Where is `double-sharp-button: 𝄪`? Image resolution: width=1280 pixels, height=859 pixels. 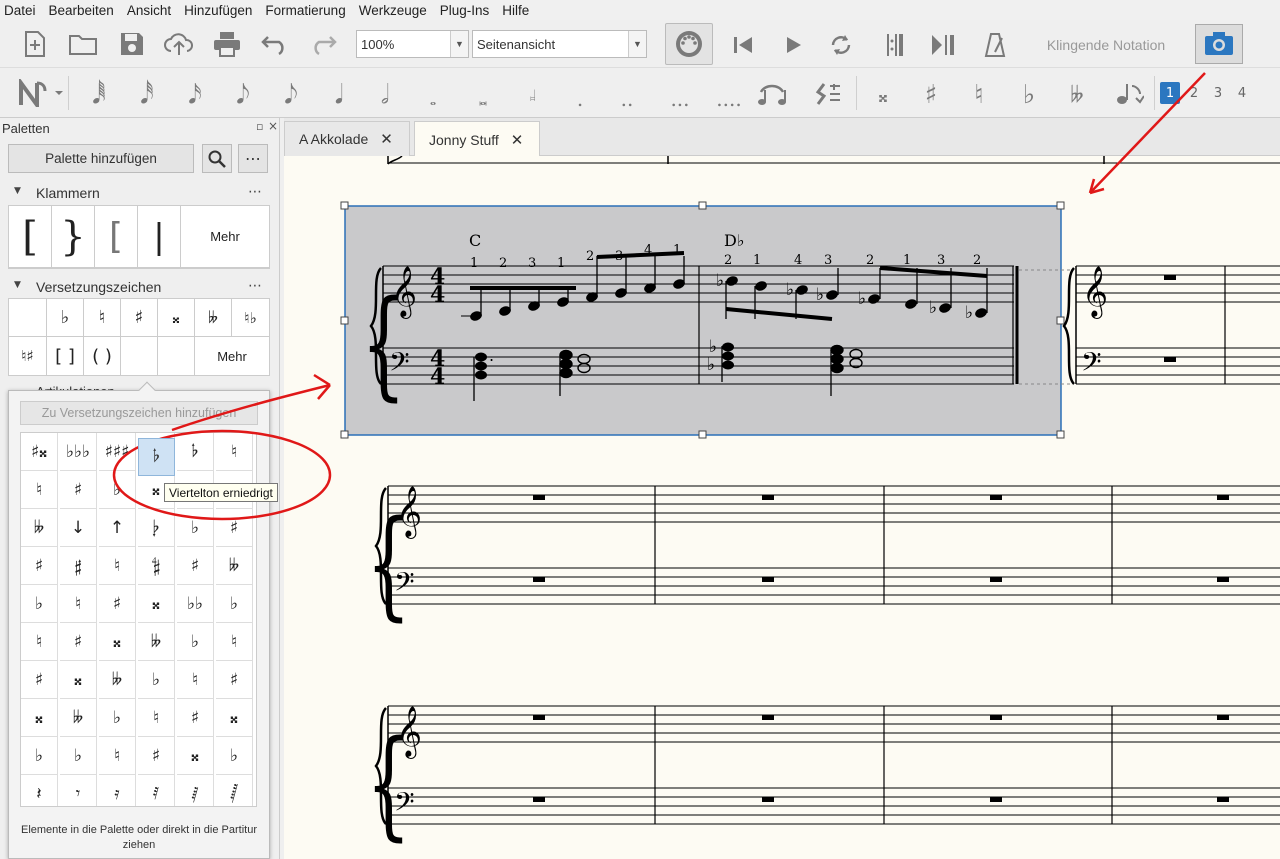 double-sharp-button: 𝄪 is located at coordinates (883, 95).